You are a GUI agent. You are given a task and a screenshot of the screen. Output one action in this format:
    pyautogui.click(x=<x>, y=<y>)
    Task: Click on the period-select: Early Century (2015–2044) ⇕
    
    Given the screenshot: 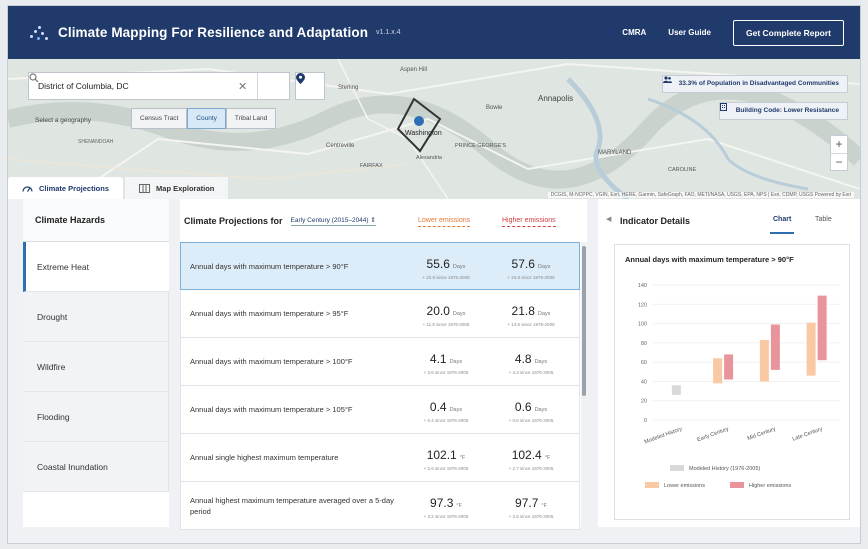 What is the action you would take?
    pyautogui.click(x=333, y=221)
    